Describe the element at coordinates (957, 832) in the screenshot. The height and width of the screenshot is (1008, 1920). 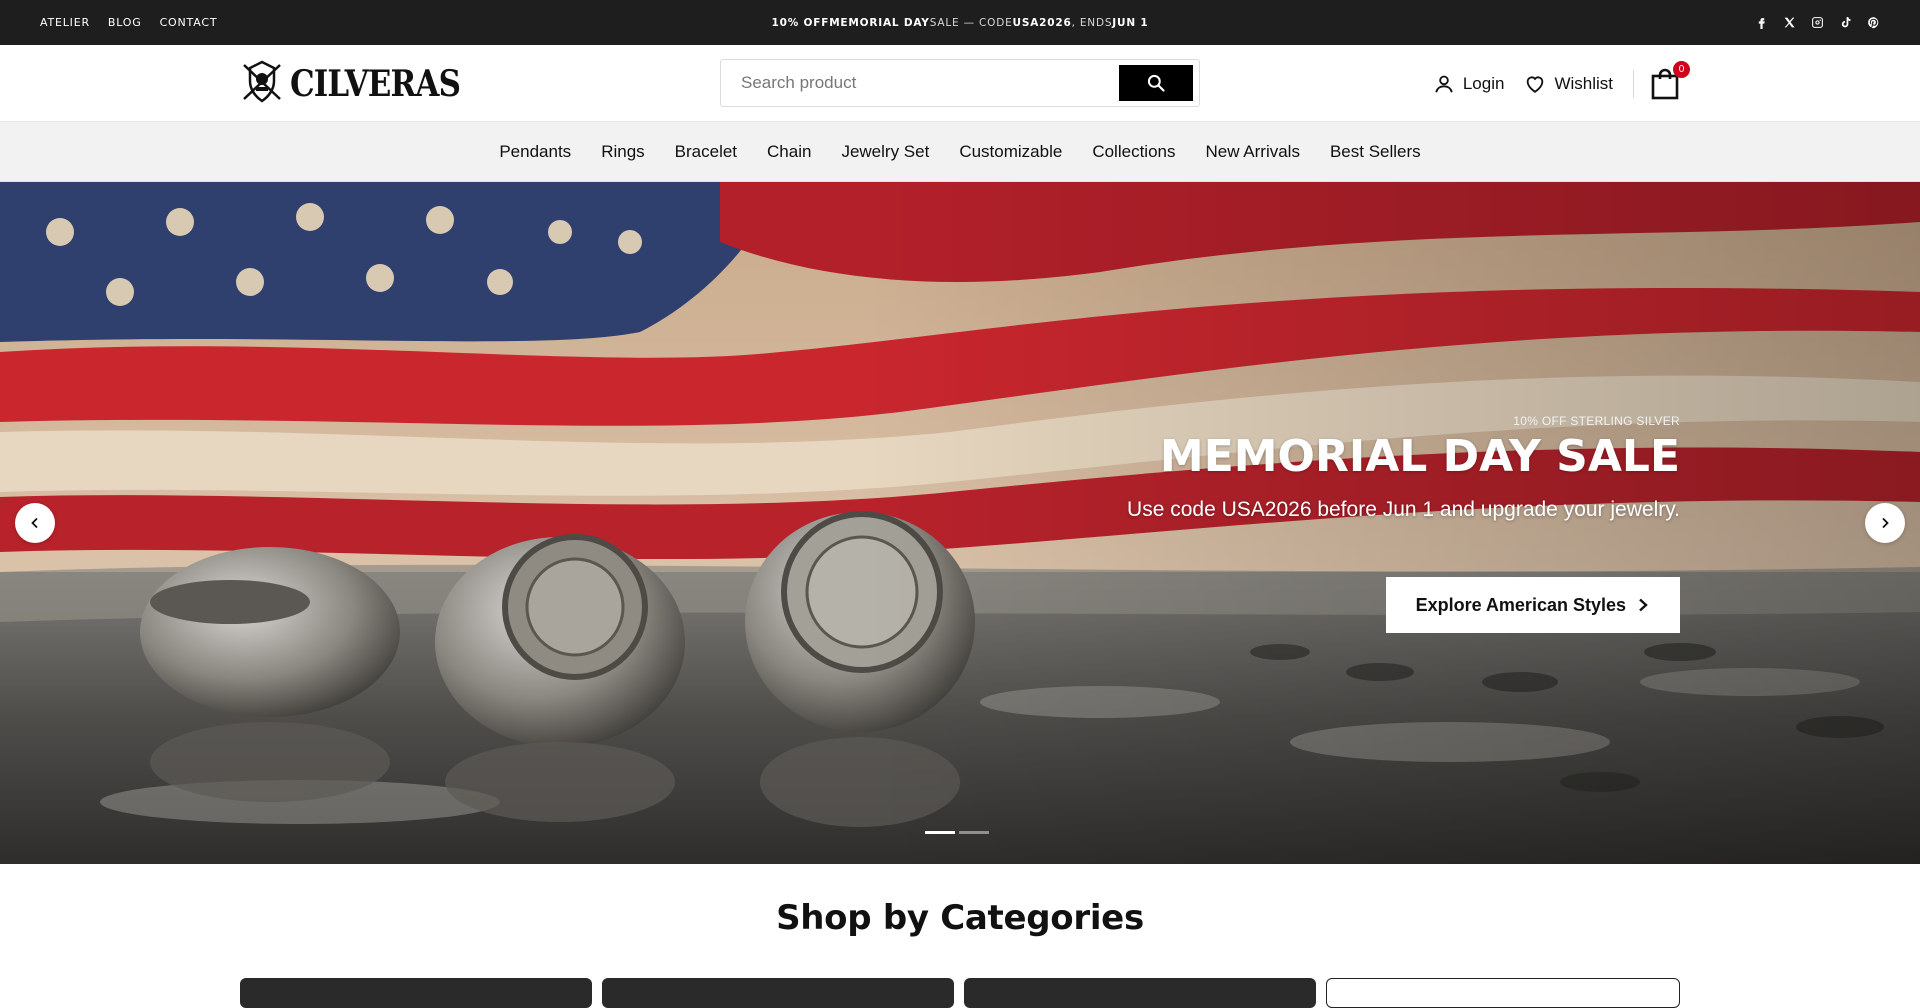
I see `slider-dots` at that location.